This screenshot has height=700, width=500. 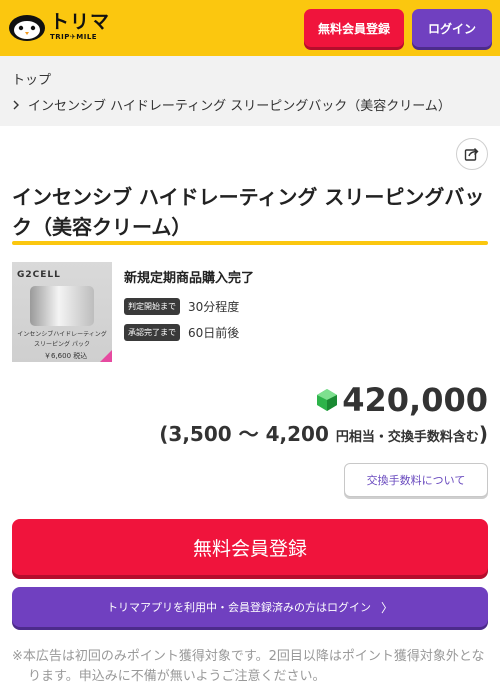 What do you see at coordinates (239, 106) in the screenshot?
I see `breadcrumb-current-label: インセンシブ ハイドレーティング スリーピングバック（美容クリーム）` at bounding box center [239, 106].